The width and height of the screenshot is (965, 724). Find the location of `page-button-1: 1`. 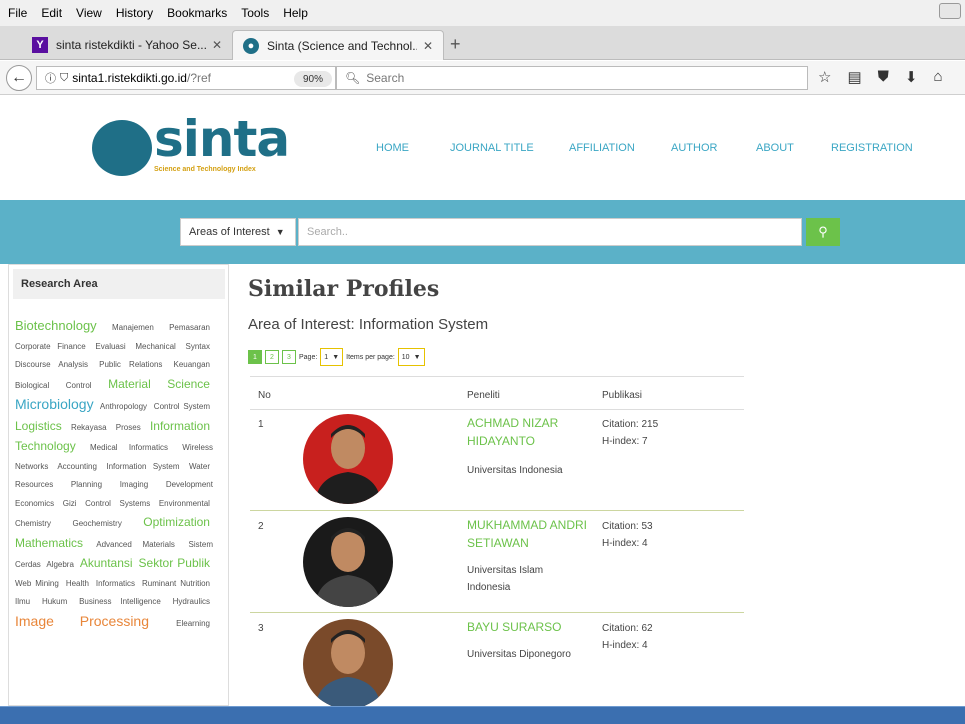

page-button-1: 1 is located at coordinates (255, 357).